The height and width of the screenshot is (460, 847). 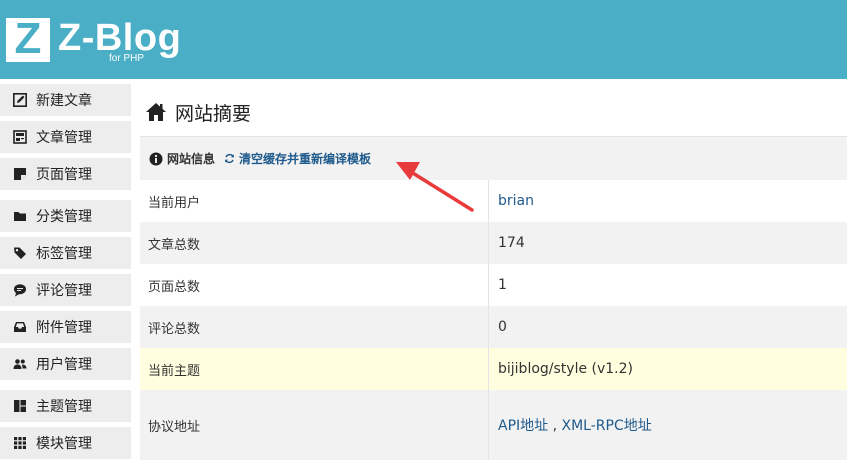 I want to click on api-address-link: API地址, so click(x=523, y=426).